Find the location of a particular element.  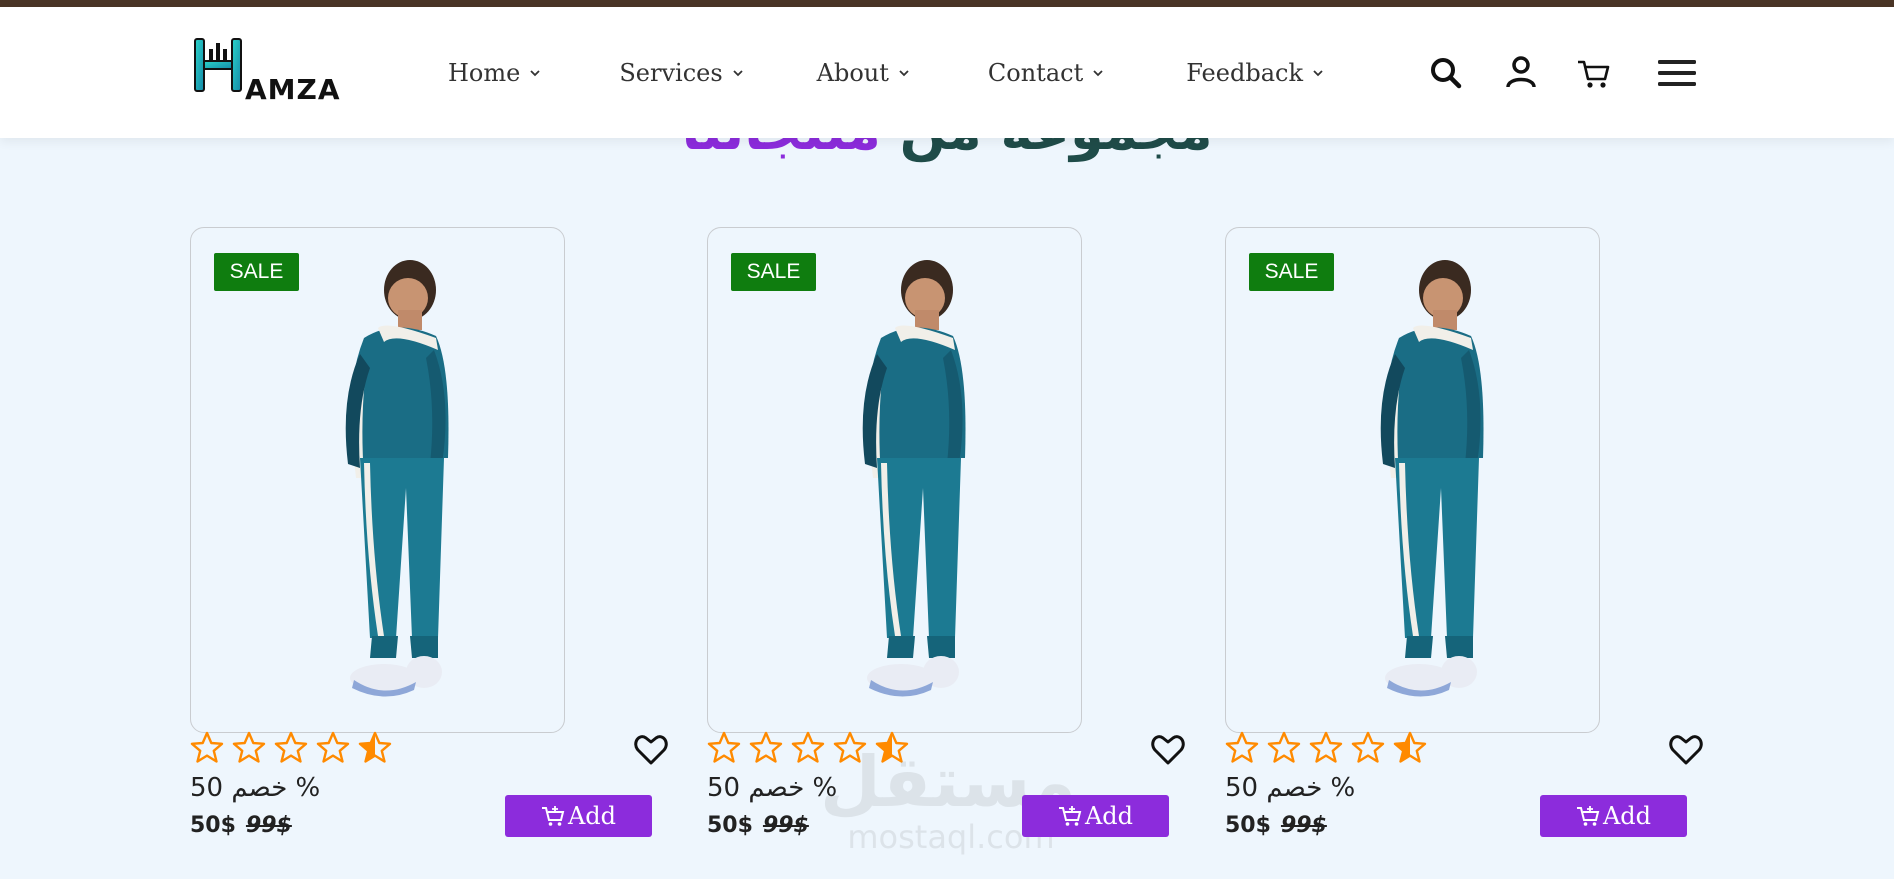

user-icon is located at coordinates (1521, 72).